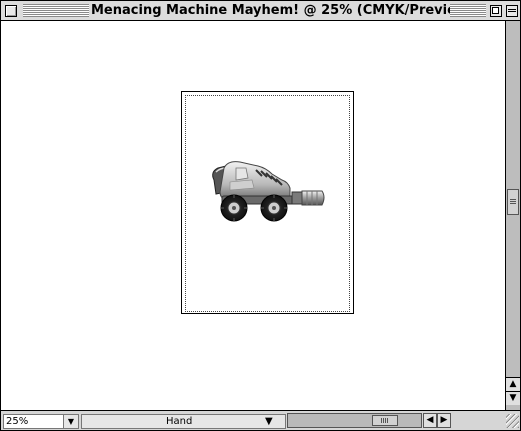 The height and width of the screenshot is (431, 521). Describe the element at coordinates (444, 420) in the screenshot. I see `scroll-right-arrow-icon: ▶` at that location.